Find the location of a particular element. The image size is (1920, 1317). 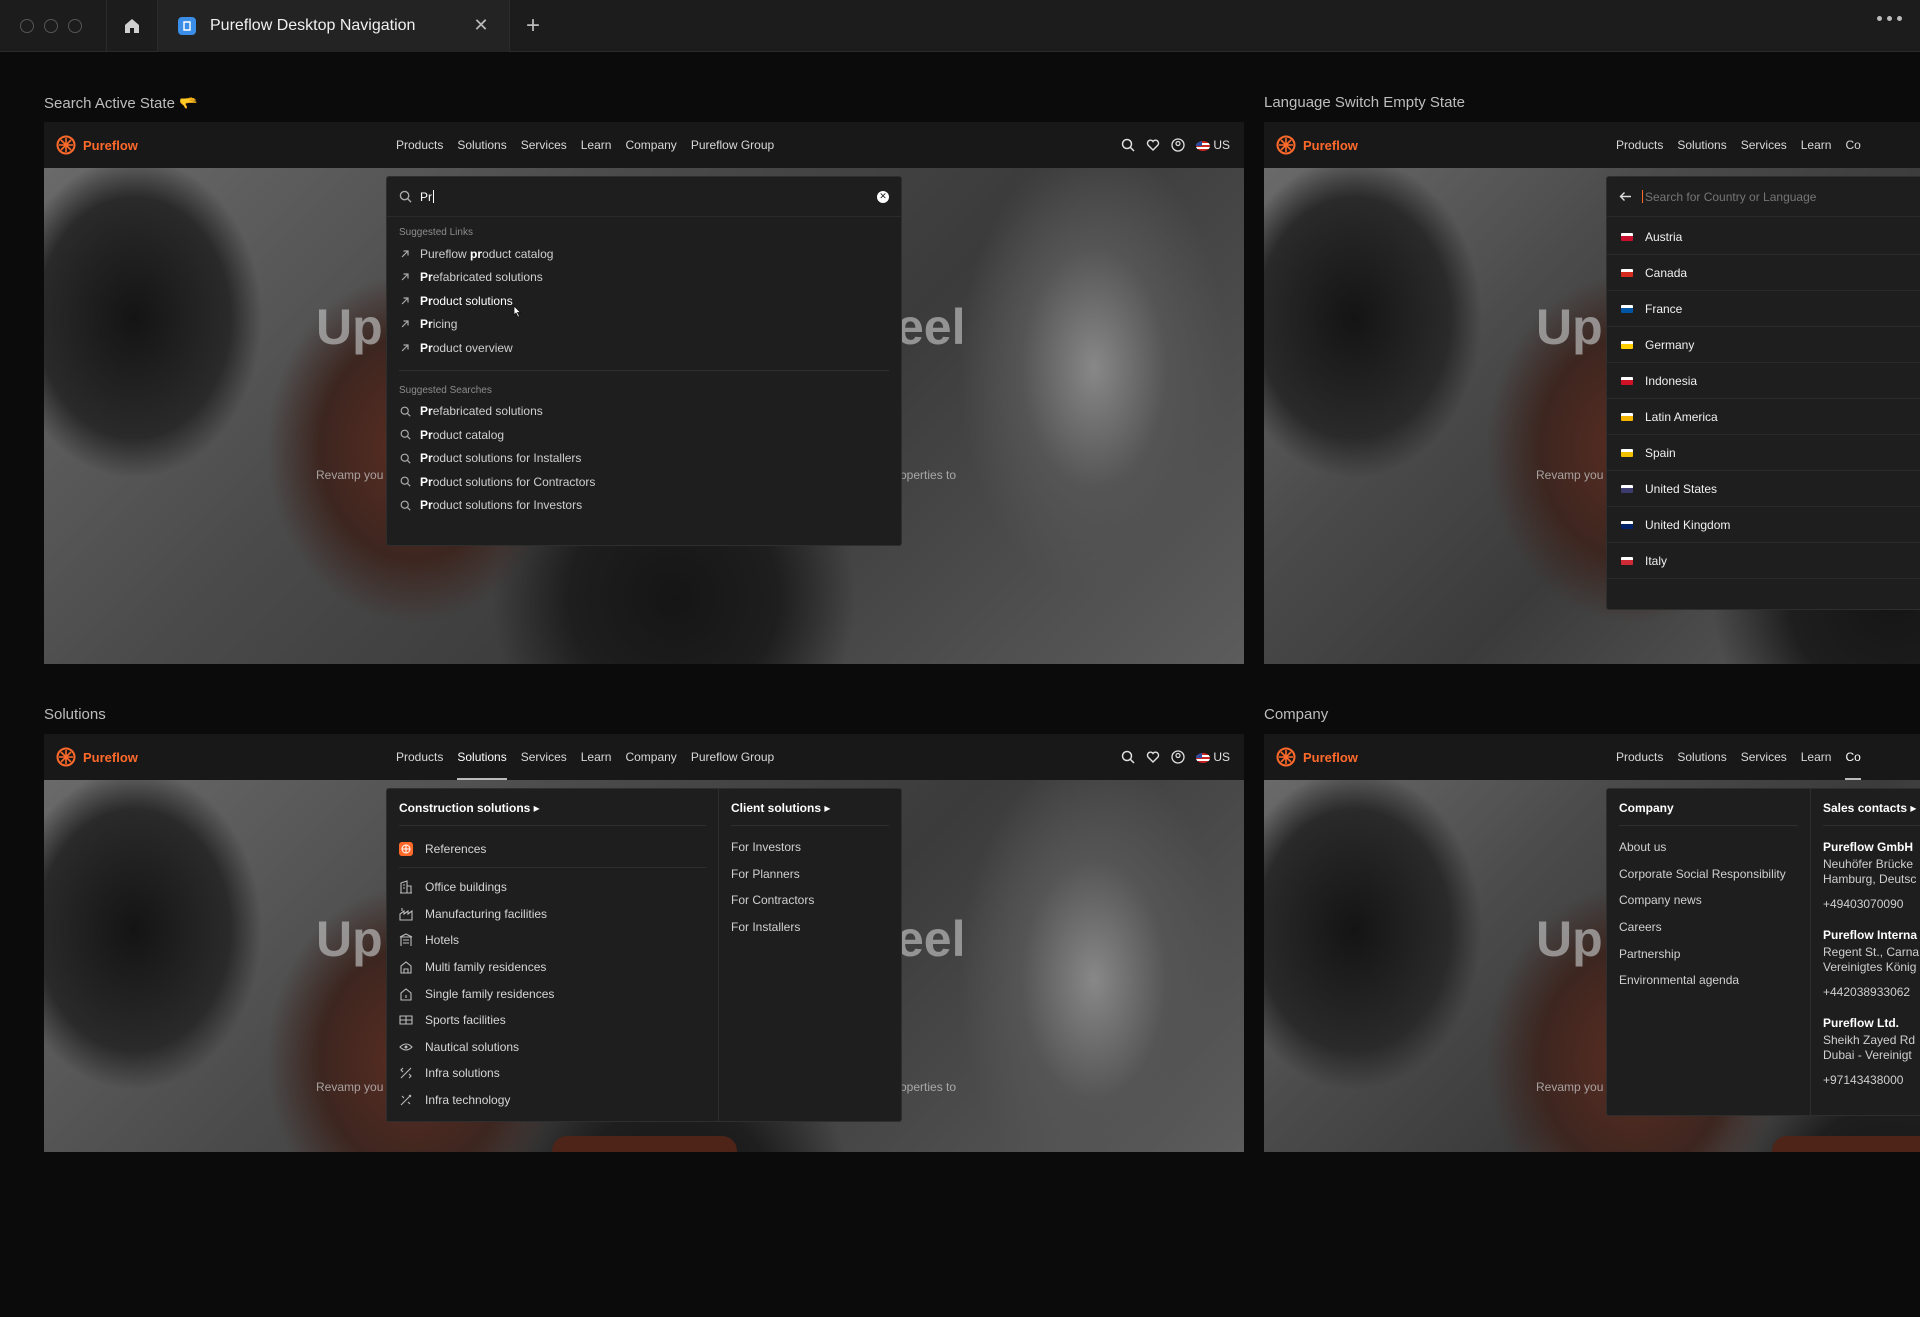

clear-search-icon: ✕ is located at coordinates (883, 196).